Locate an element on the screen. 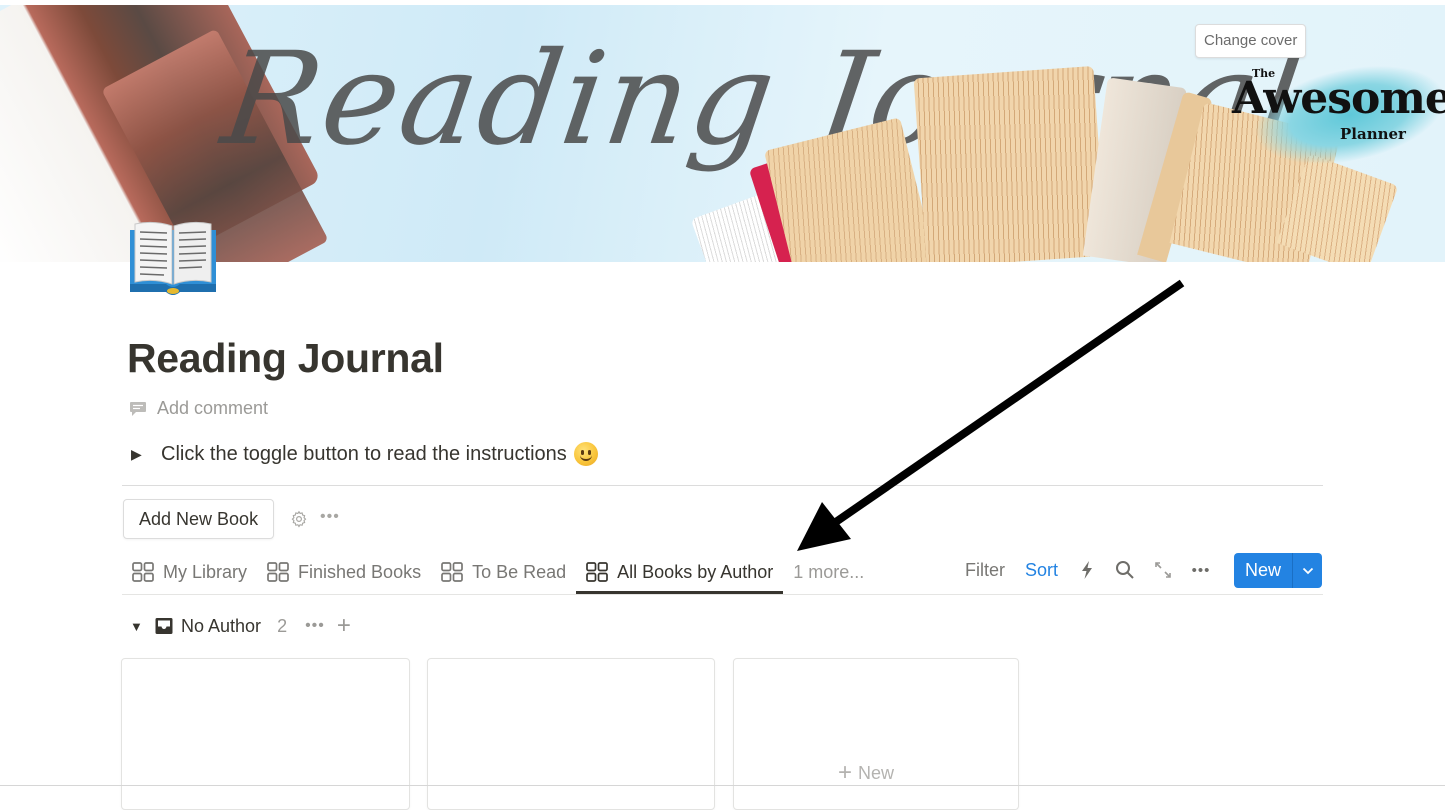  comment-icon is located at coordinates (138, 408).